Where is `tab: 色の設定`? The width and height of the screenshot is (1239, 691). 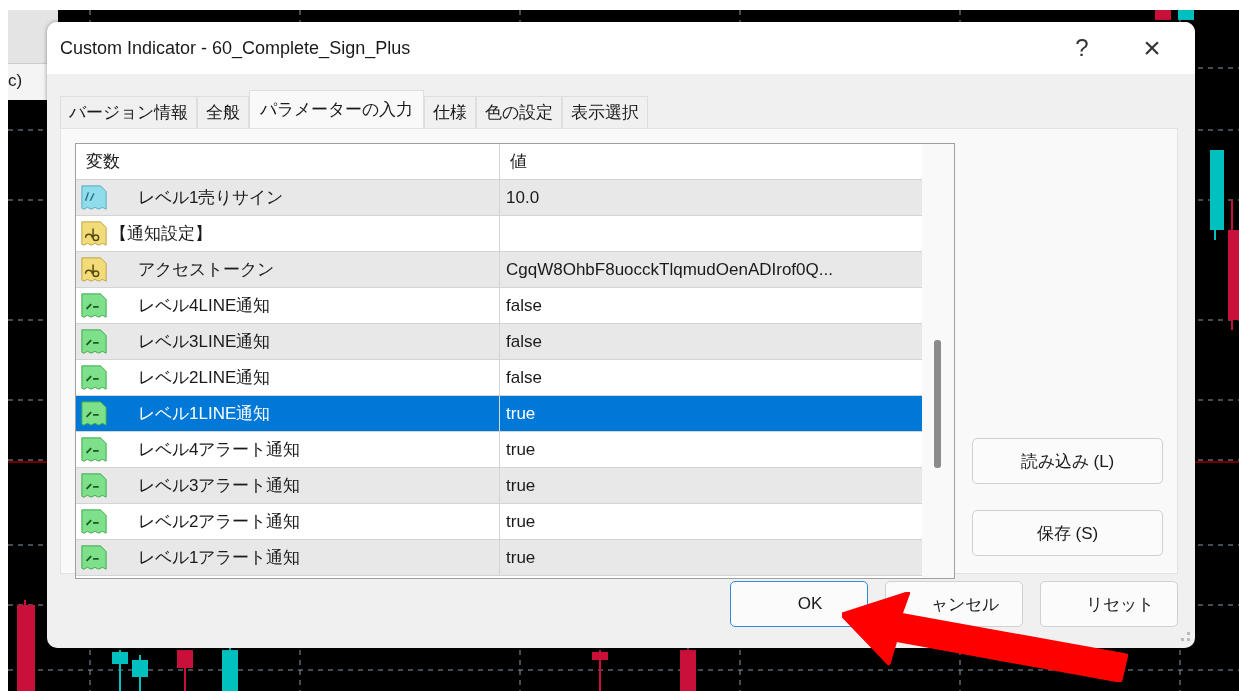
tab: 色の設定 is located at coordinates (519, 112).